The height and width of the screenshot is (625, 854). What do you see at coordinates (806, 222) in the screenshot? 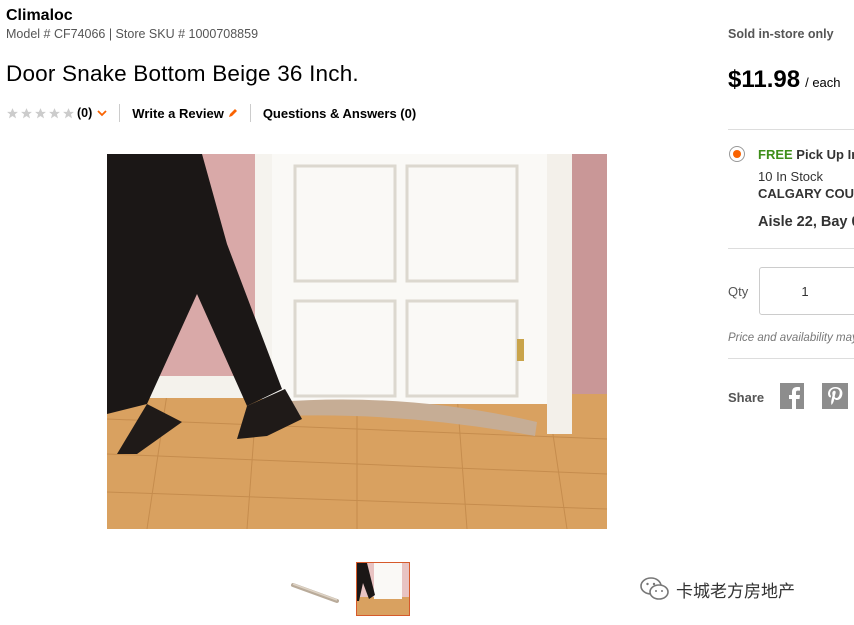
I see `aisle-location: Aisle 22, Bay 007` at bounding box center [806, 222].